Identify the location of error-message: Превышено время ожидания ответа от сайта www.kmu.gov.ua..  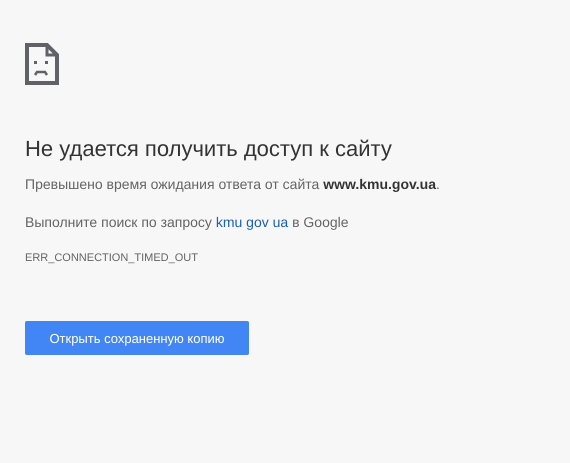
(232, 184).